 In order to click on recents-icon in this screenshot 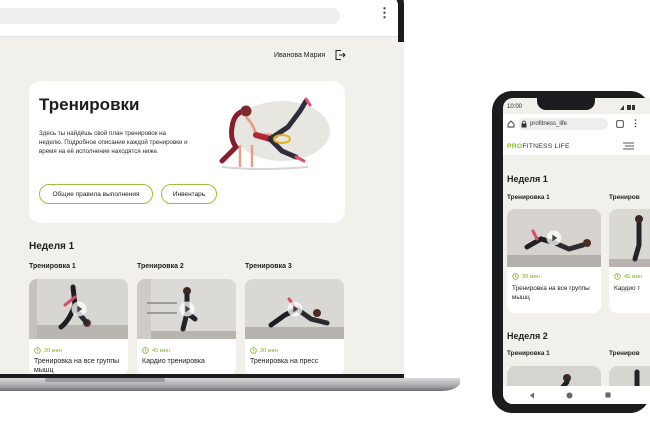, I will do `click(608, 395)`.